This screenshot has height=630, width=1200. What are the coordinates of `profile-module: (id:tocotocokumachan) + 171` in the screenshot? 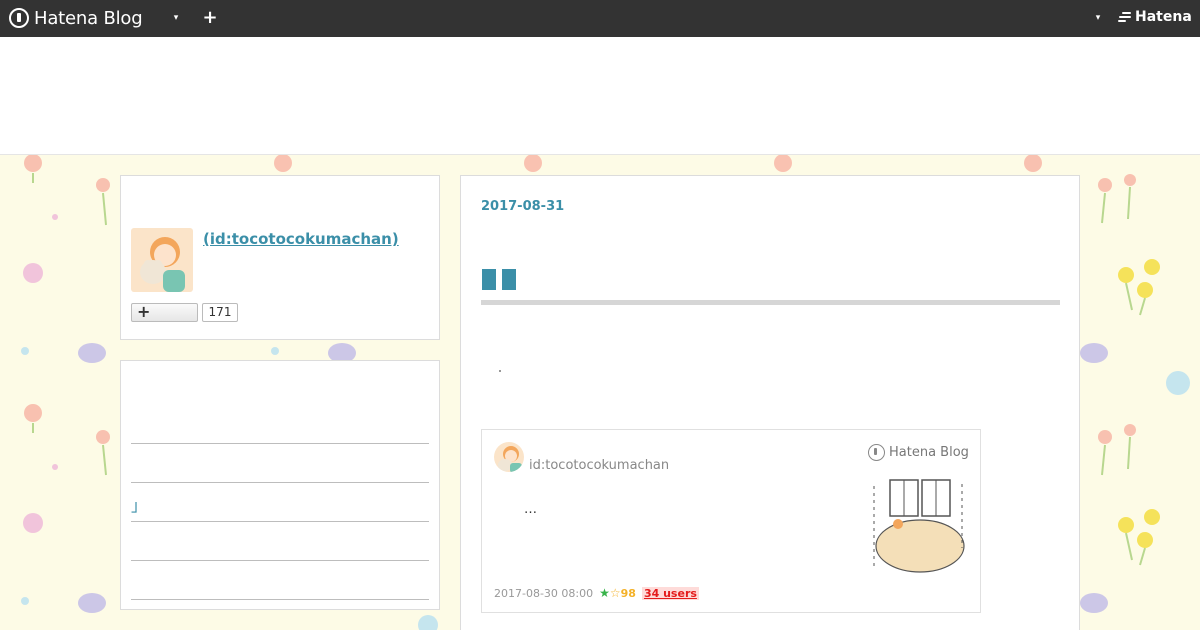 It's located at (280, 257).